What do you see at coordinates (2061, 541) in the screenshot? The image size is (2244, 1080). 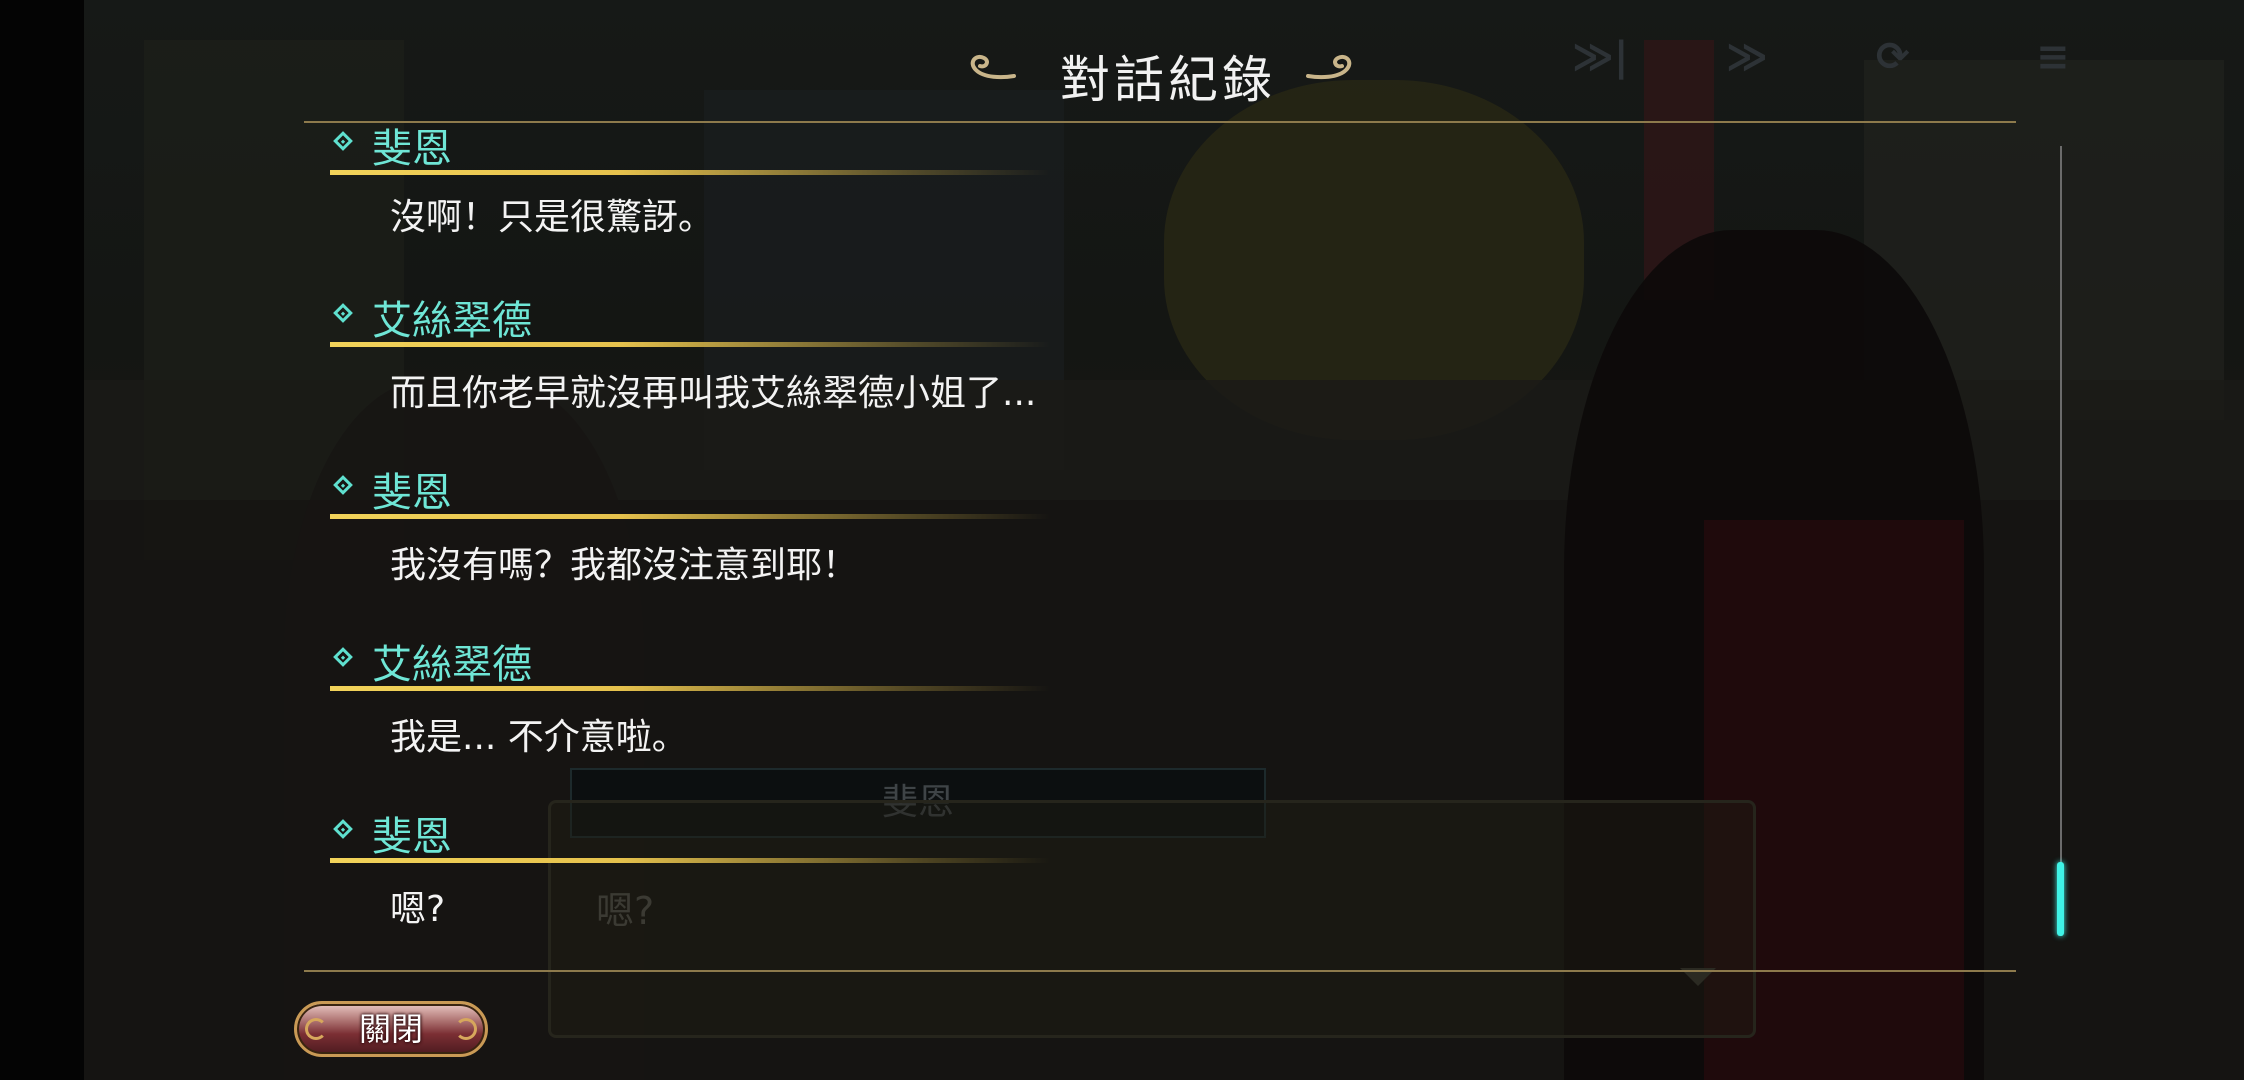 I see `scrollbar-track` at bounding box center [2061, 541].